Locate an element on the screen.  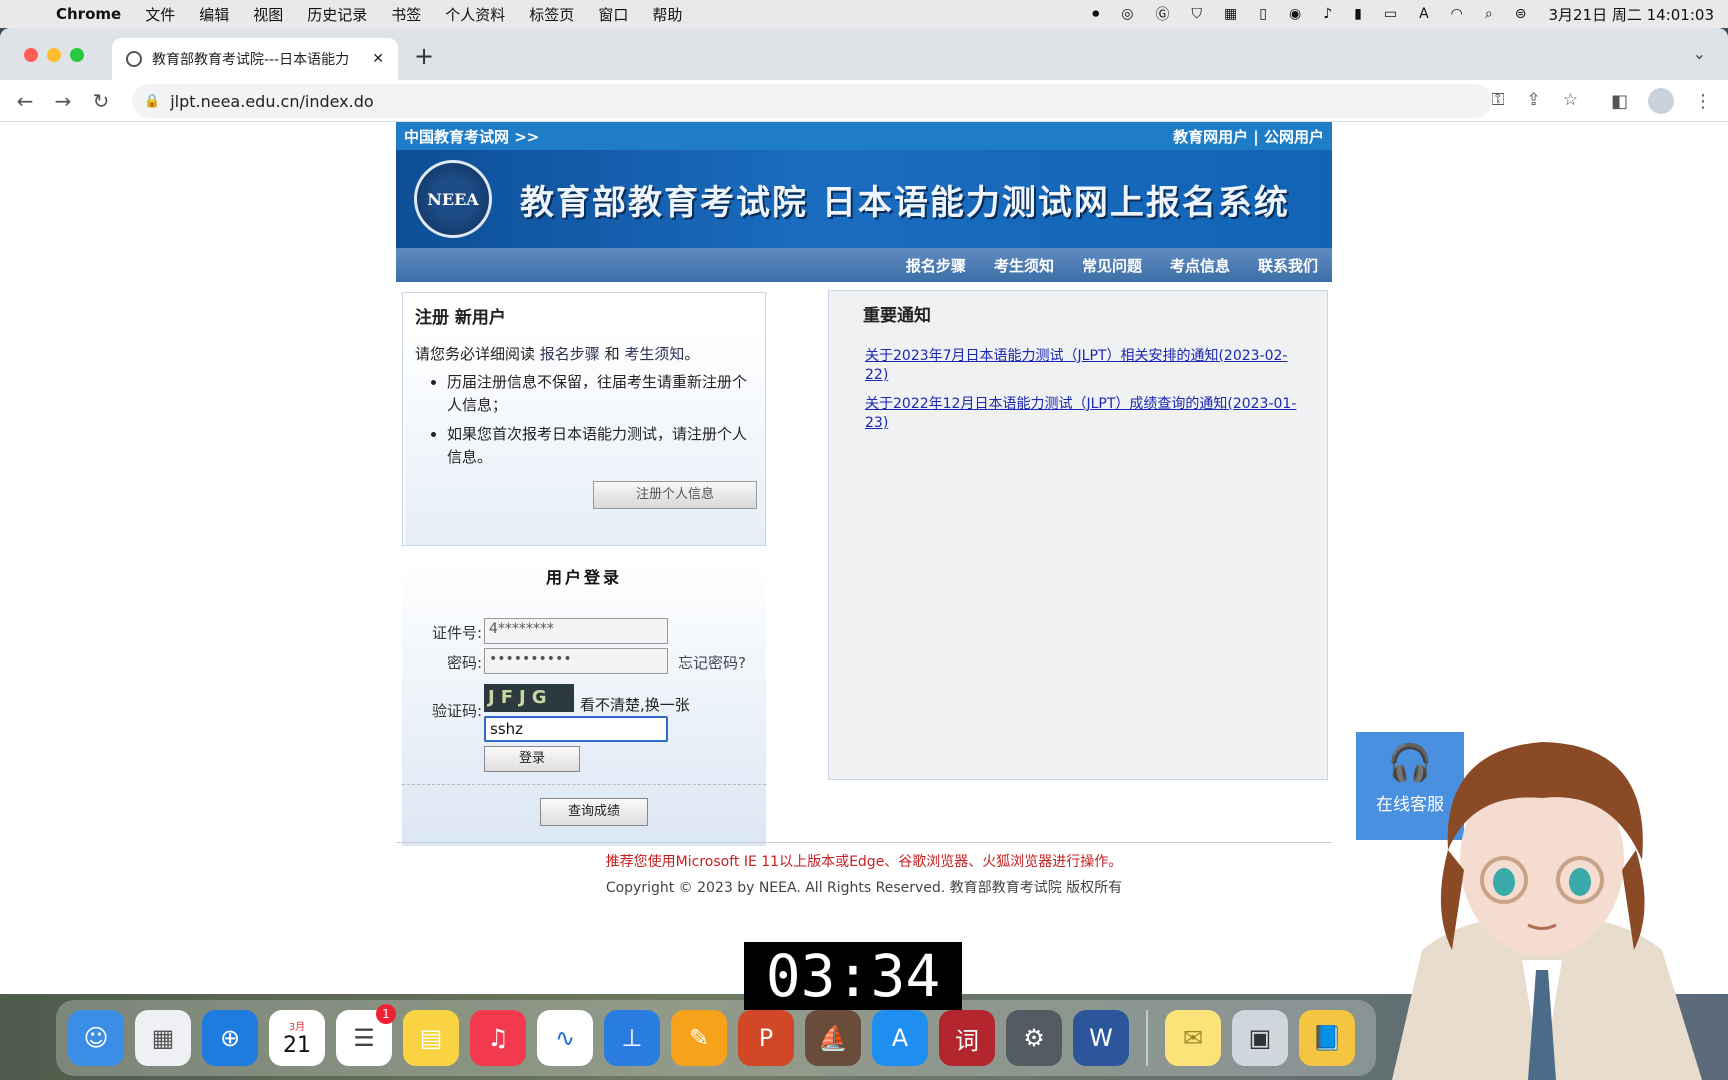
finder-icon: ☺ is located at coordinates (96, 1038).